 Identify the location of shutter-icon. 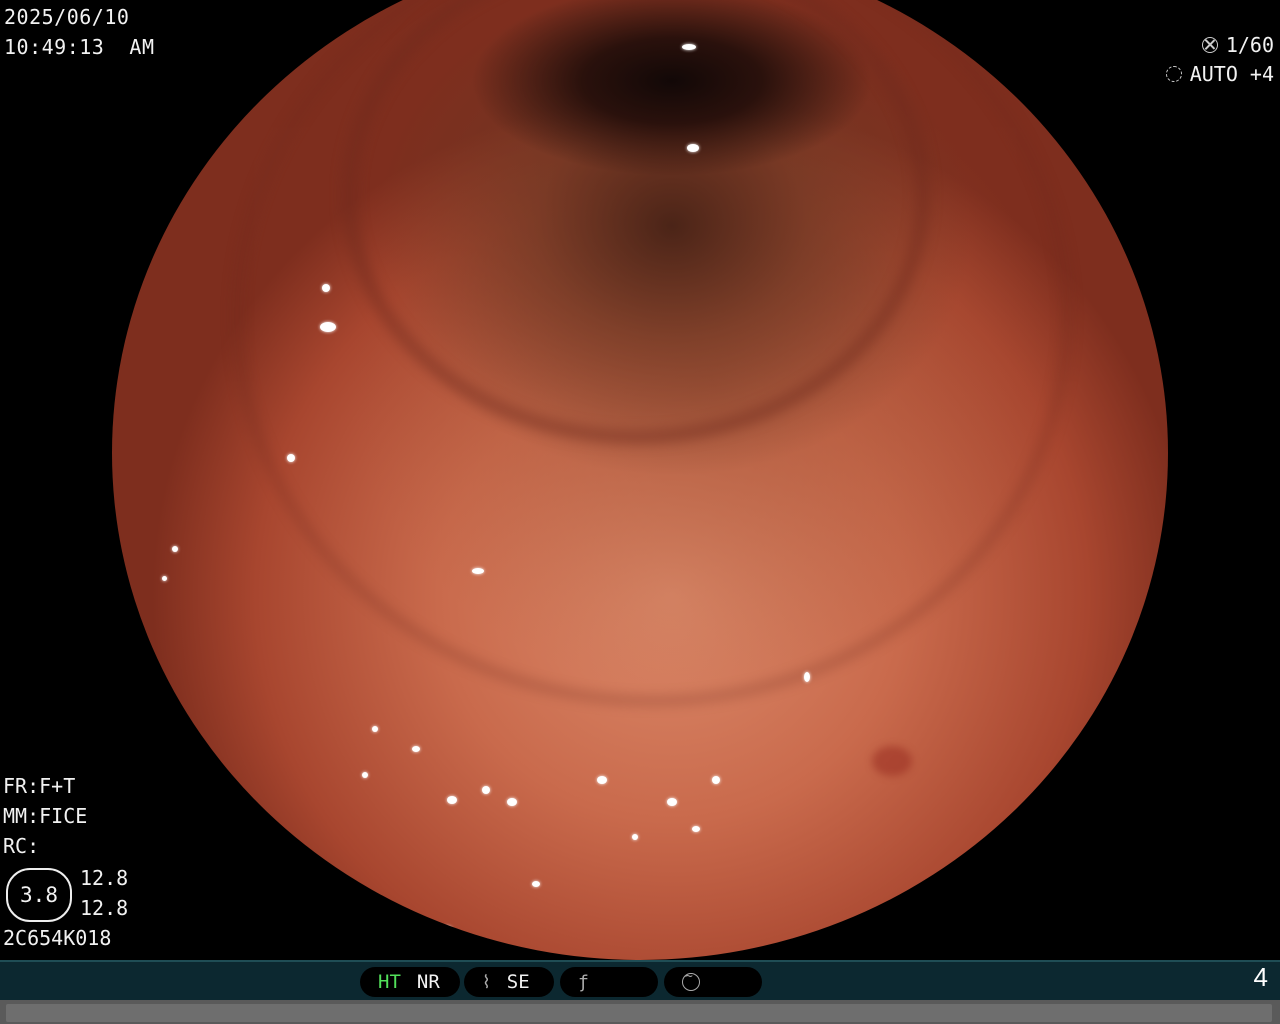
(1209, 45).